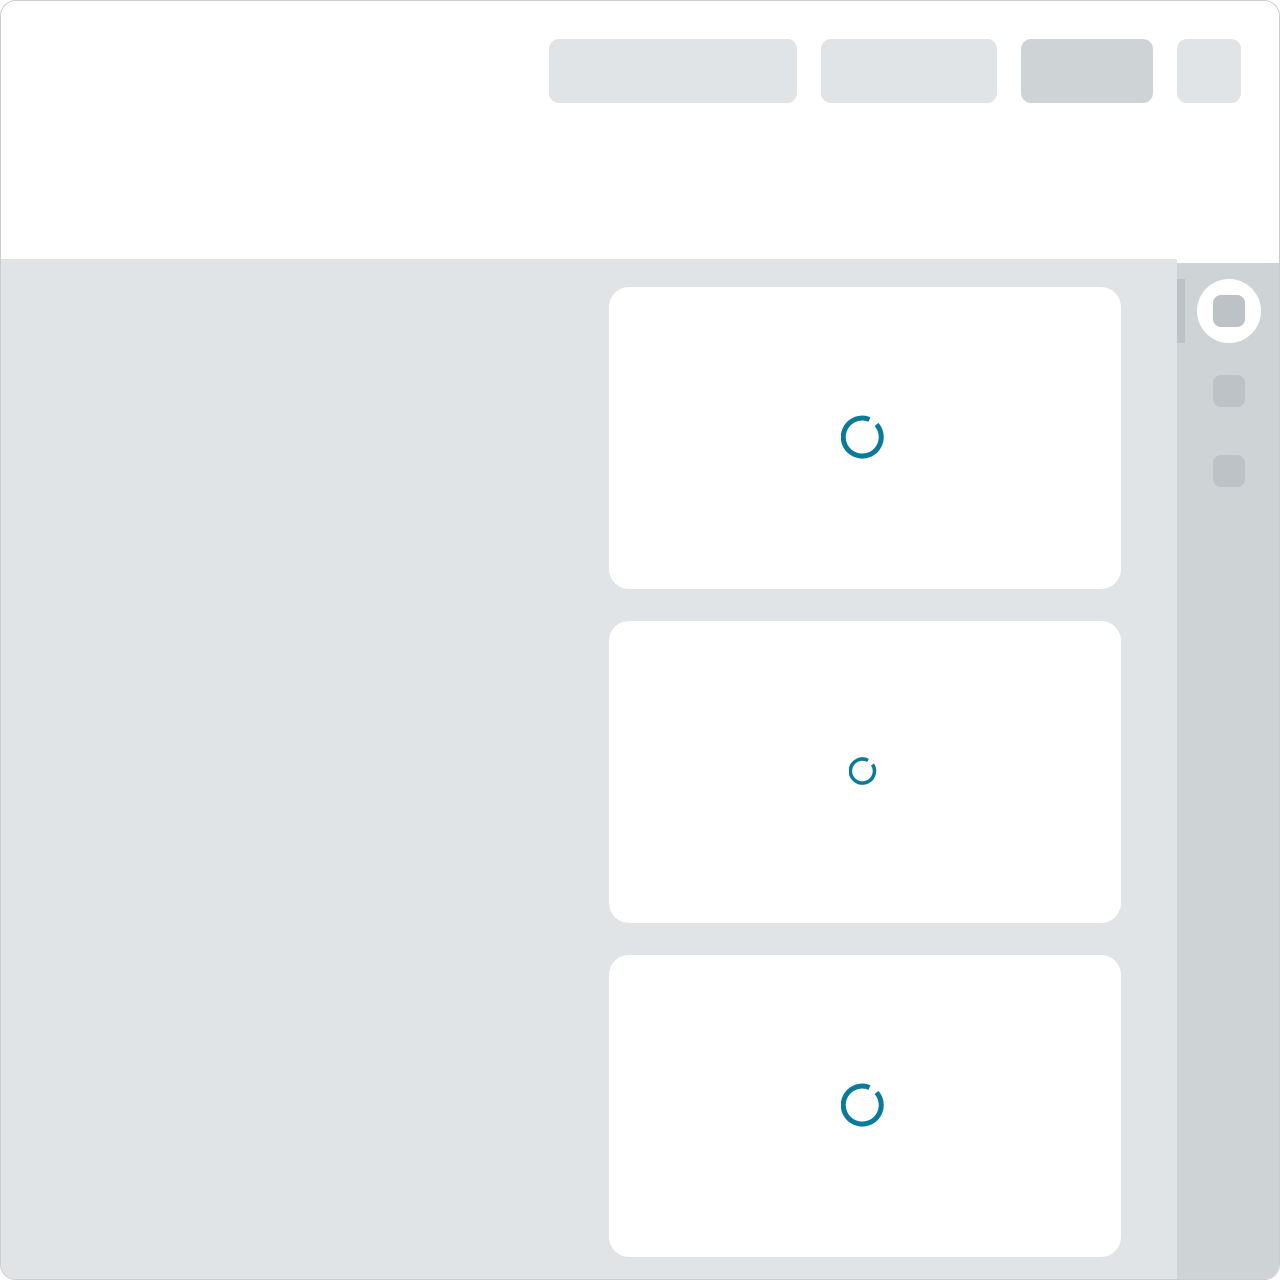 The width and height of the screenshot is (1280, 1280). I want to click on right-rail, so click(1228, 771).